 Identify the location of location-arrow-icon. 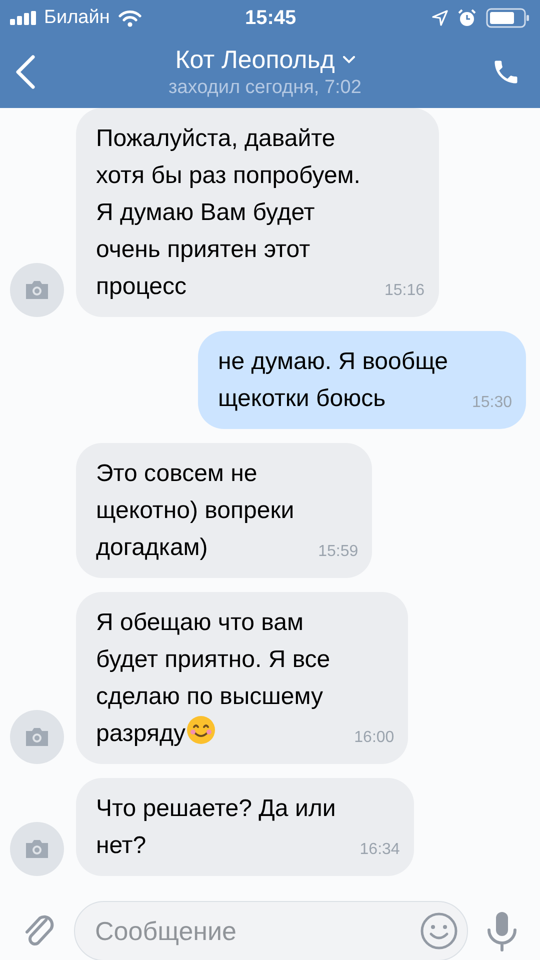
(440, 18).